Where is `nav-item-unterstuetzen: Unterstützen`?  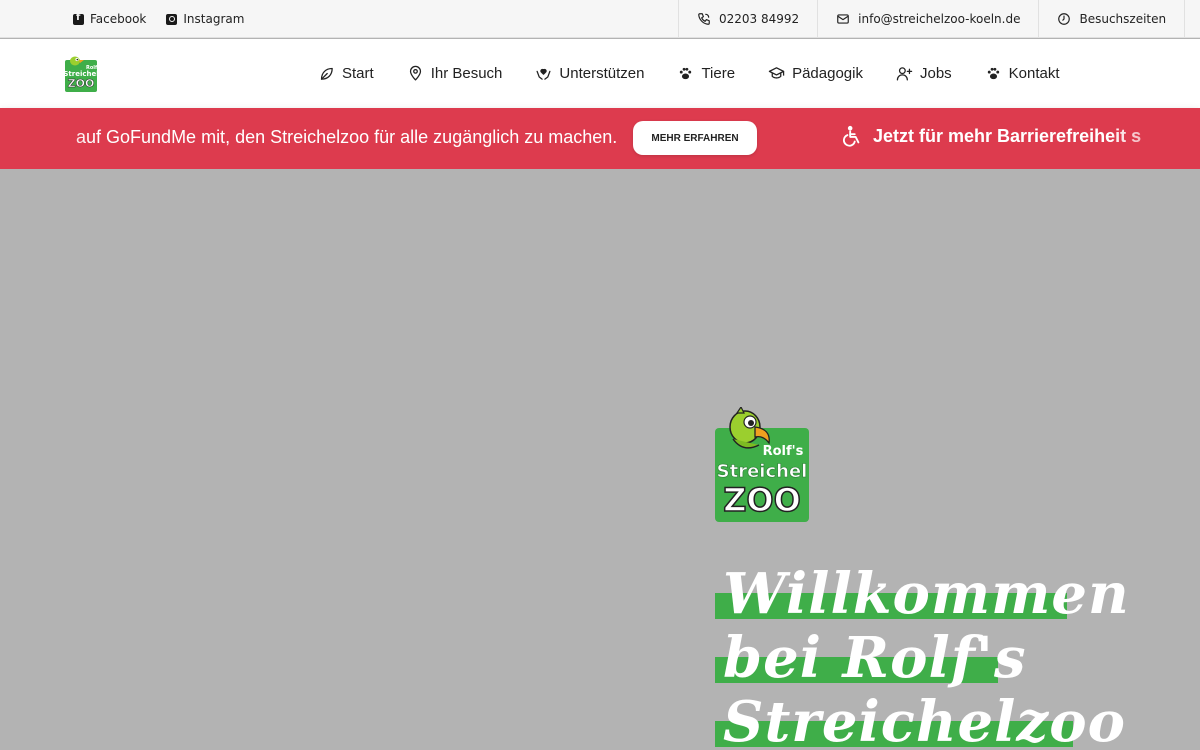
nav-item-unterstuetzen: Unterstützen is located at coordinates (589, 73).